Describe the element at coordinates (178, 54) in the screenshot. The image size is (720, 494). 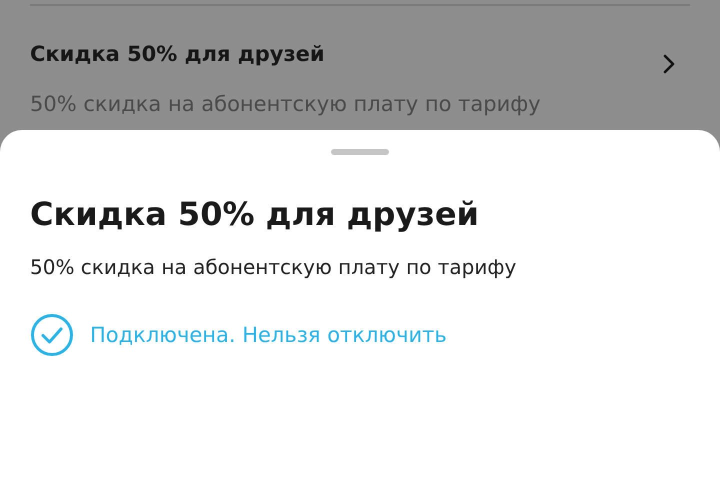
I see `offer-title: Скидка 50% для друзей` at that location.